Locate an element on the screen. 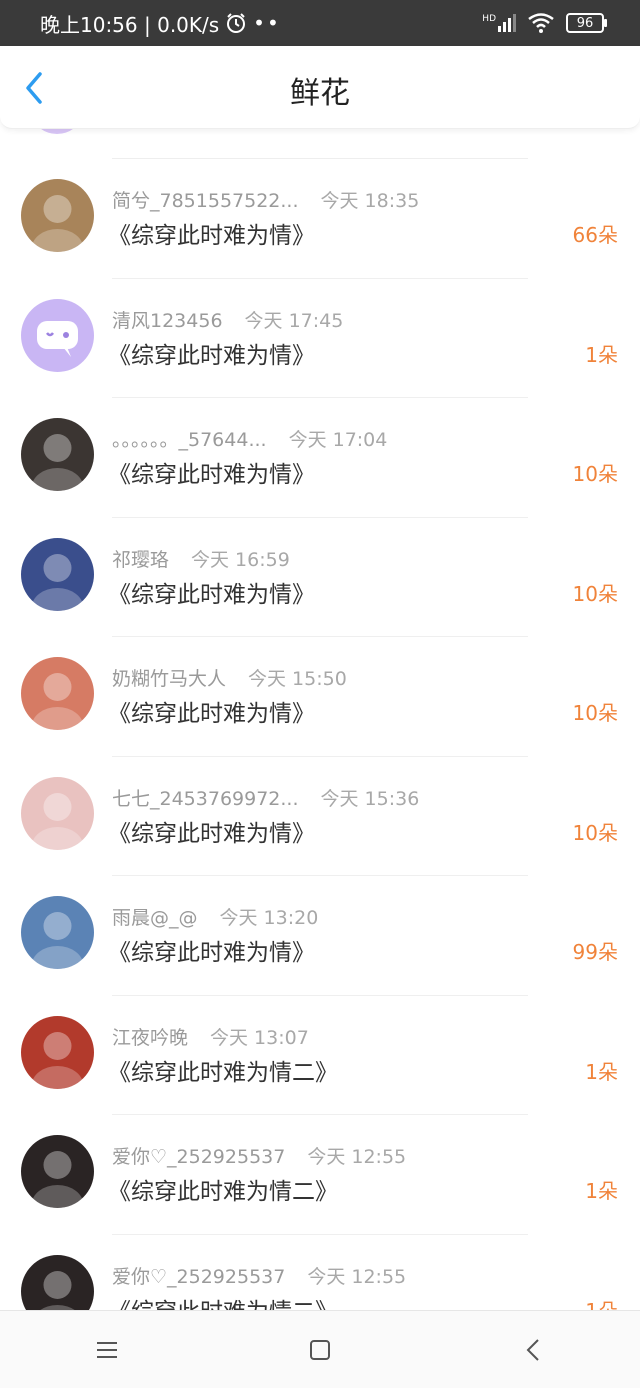 The height and width of the screenshot is (1388, 640). system-nav-bar is located at coordinates (320, 1349).